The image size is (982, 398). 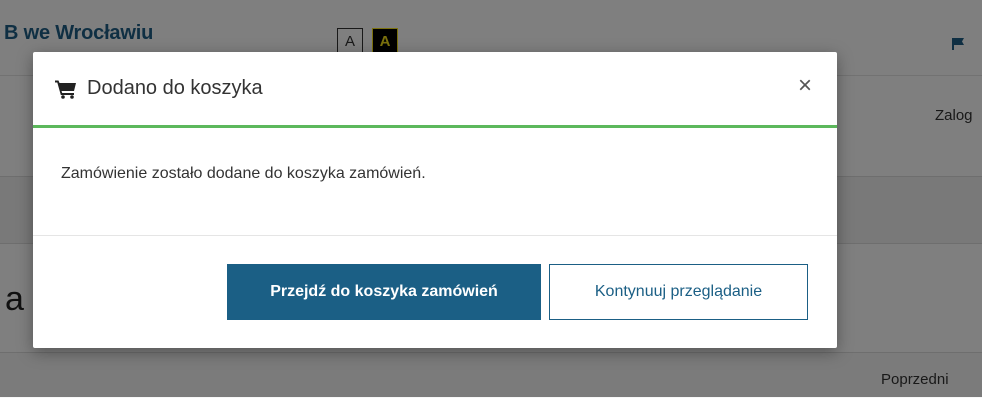 What do you see at coordinates (678, 292) in the screenshot?
I see `continue-browsing-button: Kontynuuj przeglądanie` at bounding box center [678, 292].